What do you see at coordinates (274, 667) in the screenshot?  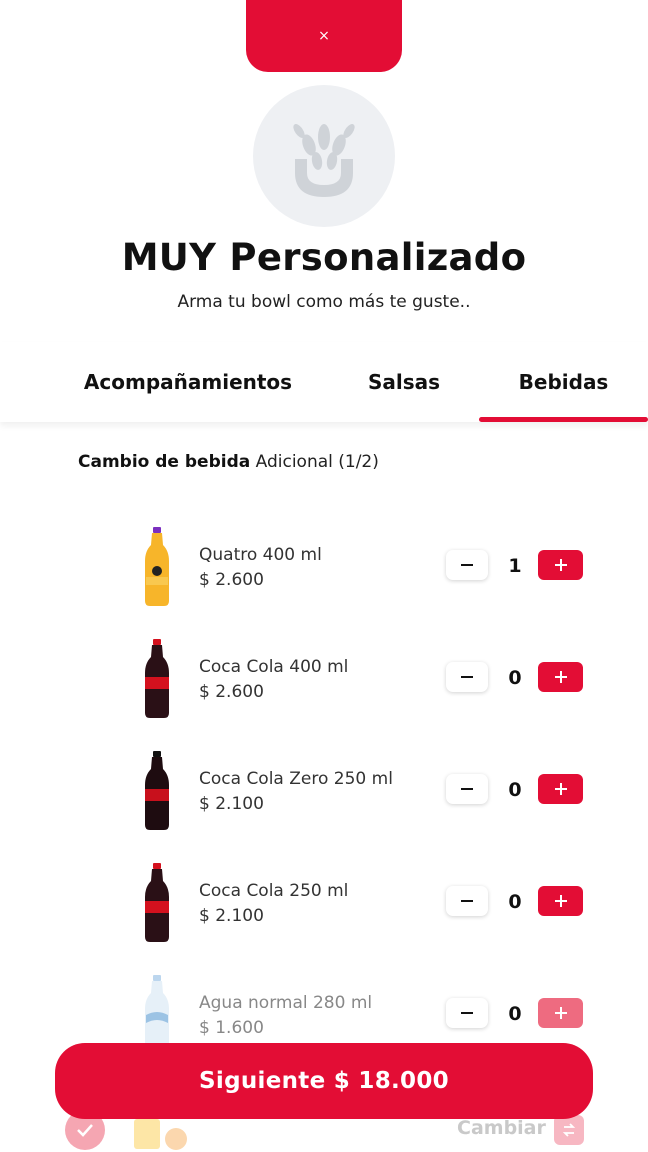 I see `product-name: Coca Cola 400 ml` at bounding box center [274, 667].